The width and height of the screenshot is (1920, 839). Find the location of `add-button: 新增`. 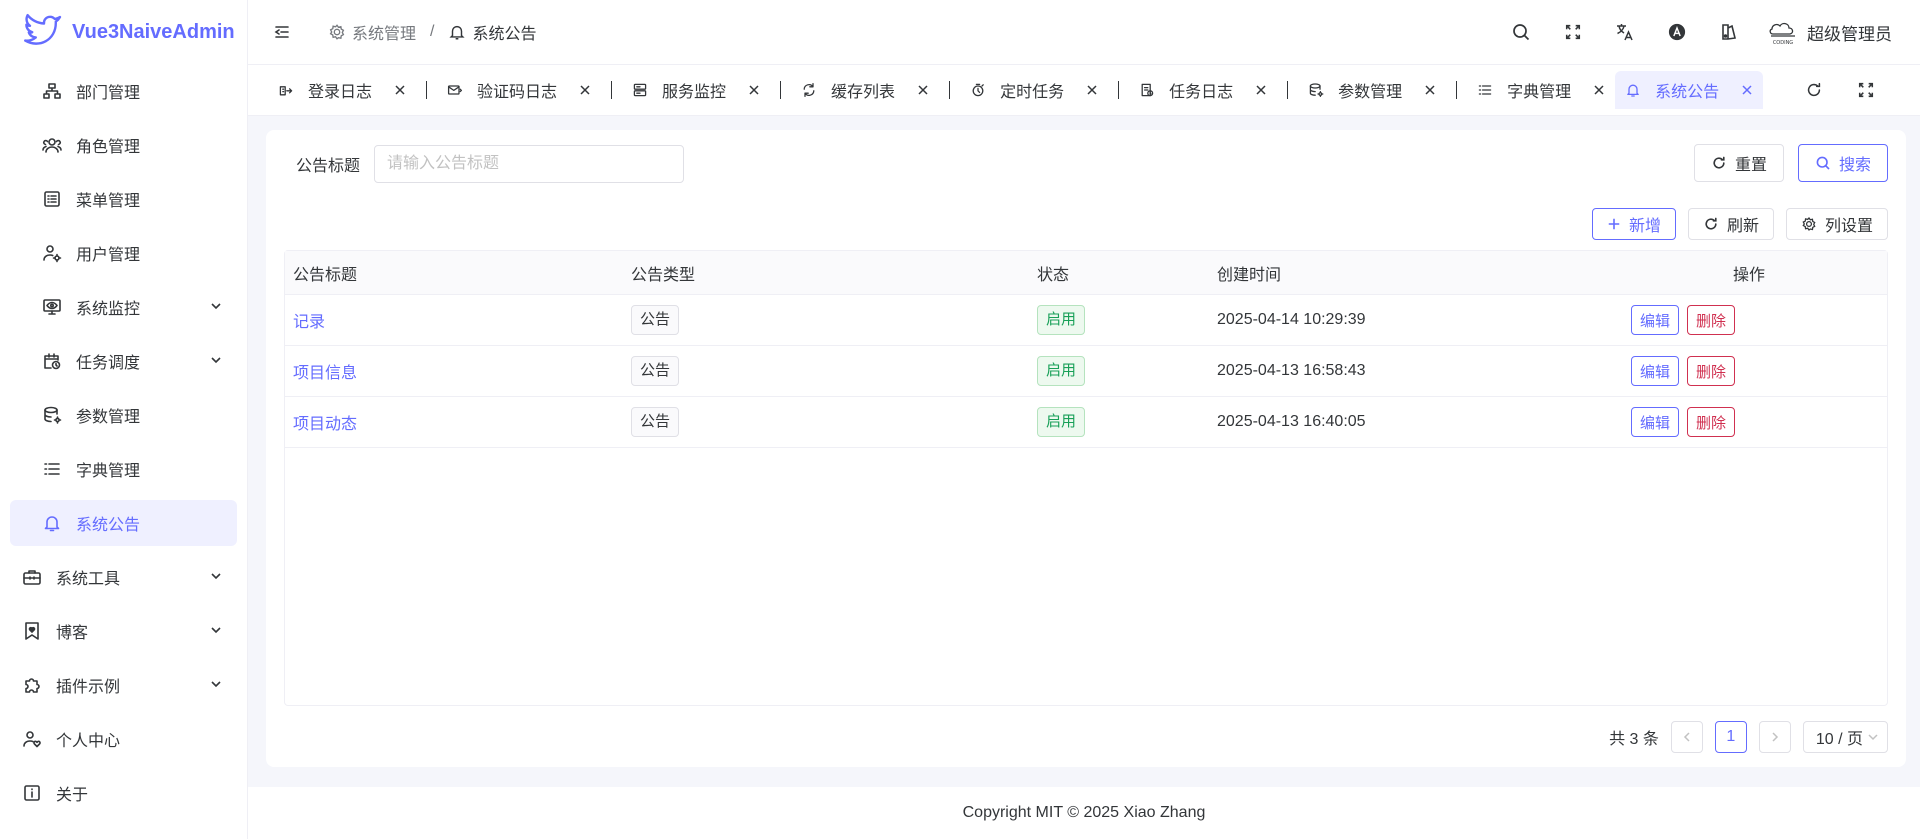

add-button: 新增 is located at coordinates (1633, 224).